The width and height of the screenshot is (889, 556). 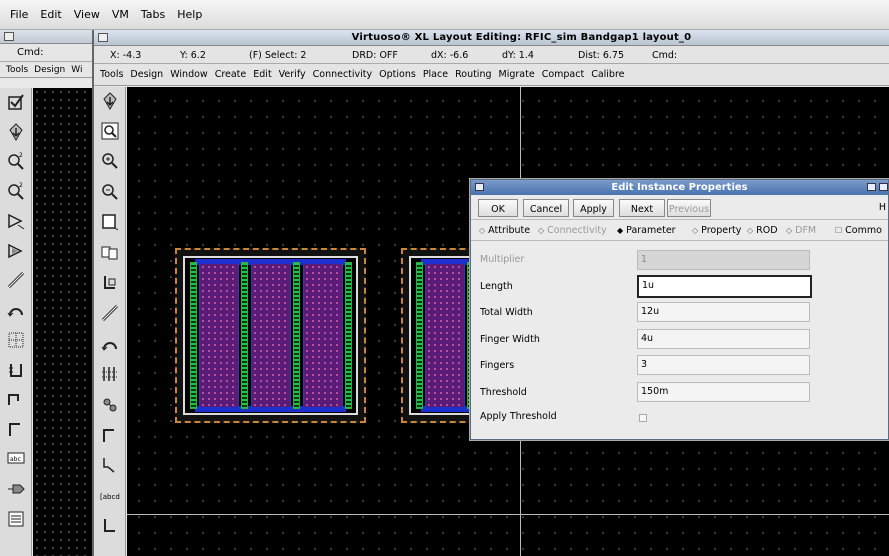 I want to click on menu-routing: Routing, so click(x=473, y=74).